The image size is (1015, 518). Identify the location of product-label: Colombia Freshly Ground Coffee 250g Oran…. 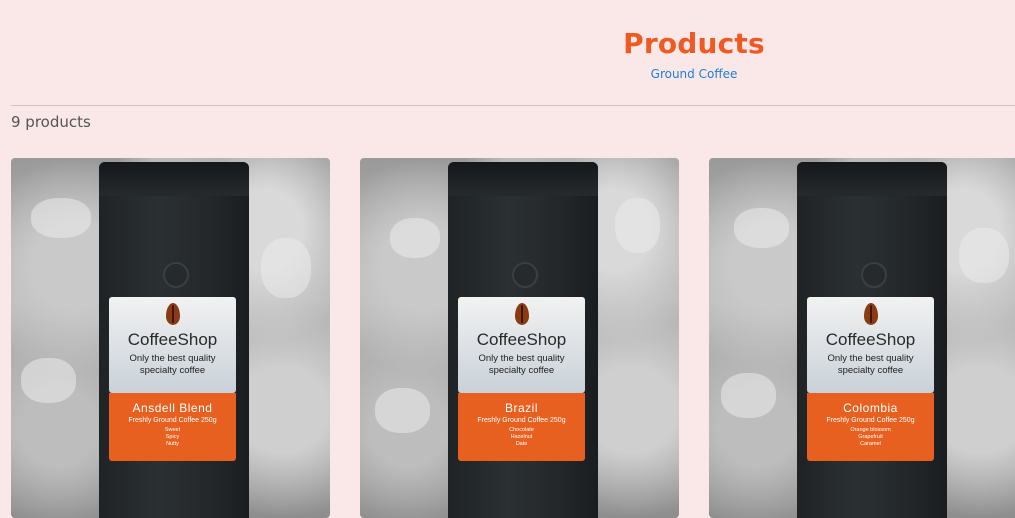
(870, 427).